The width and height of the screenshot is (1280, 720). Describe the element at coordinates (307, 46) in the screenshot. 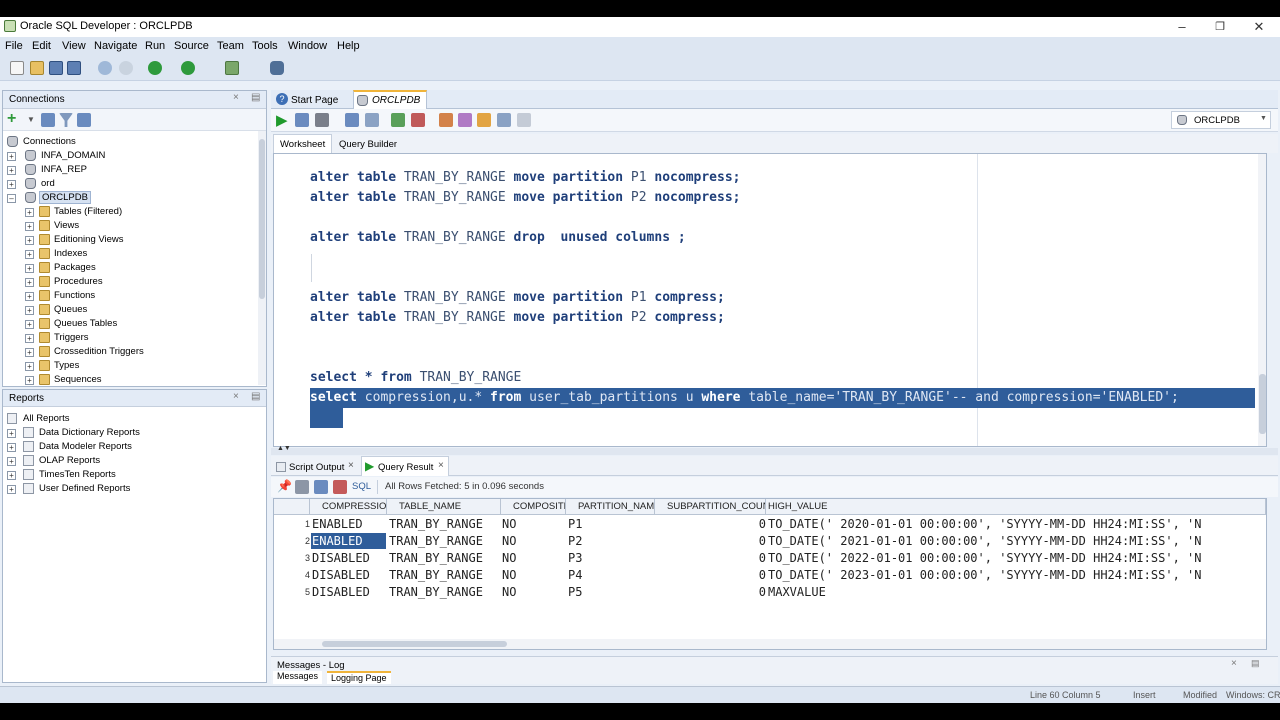

I see `menu-window: Window` at that location.